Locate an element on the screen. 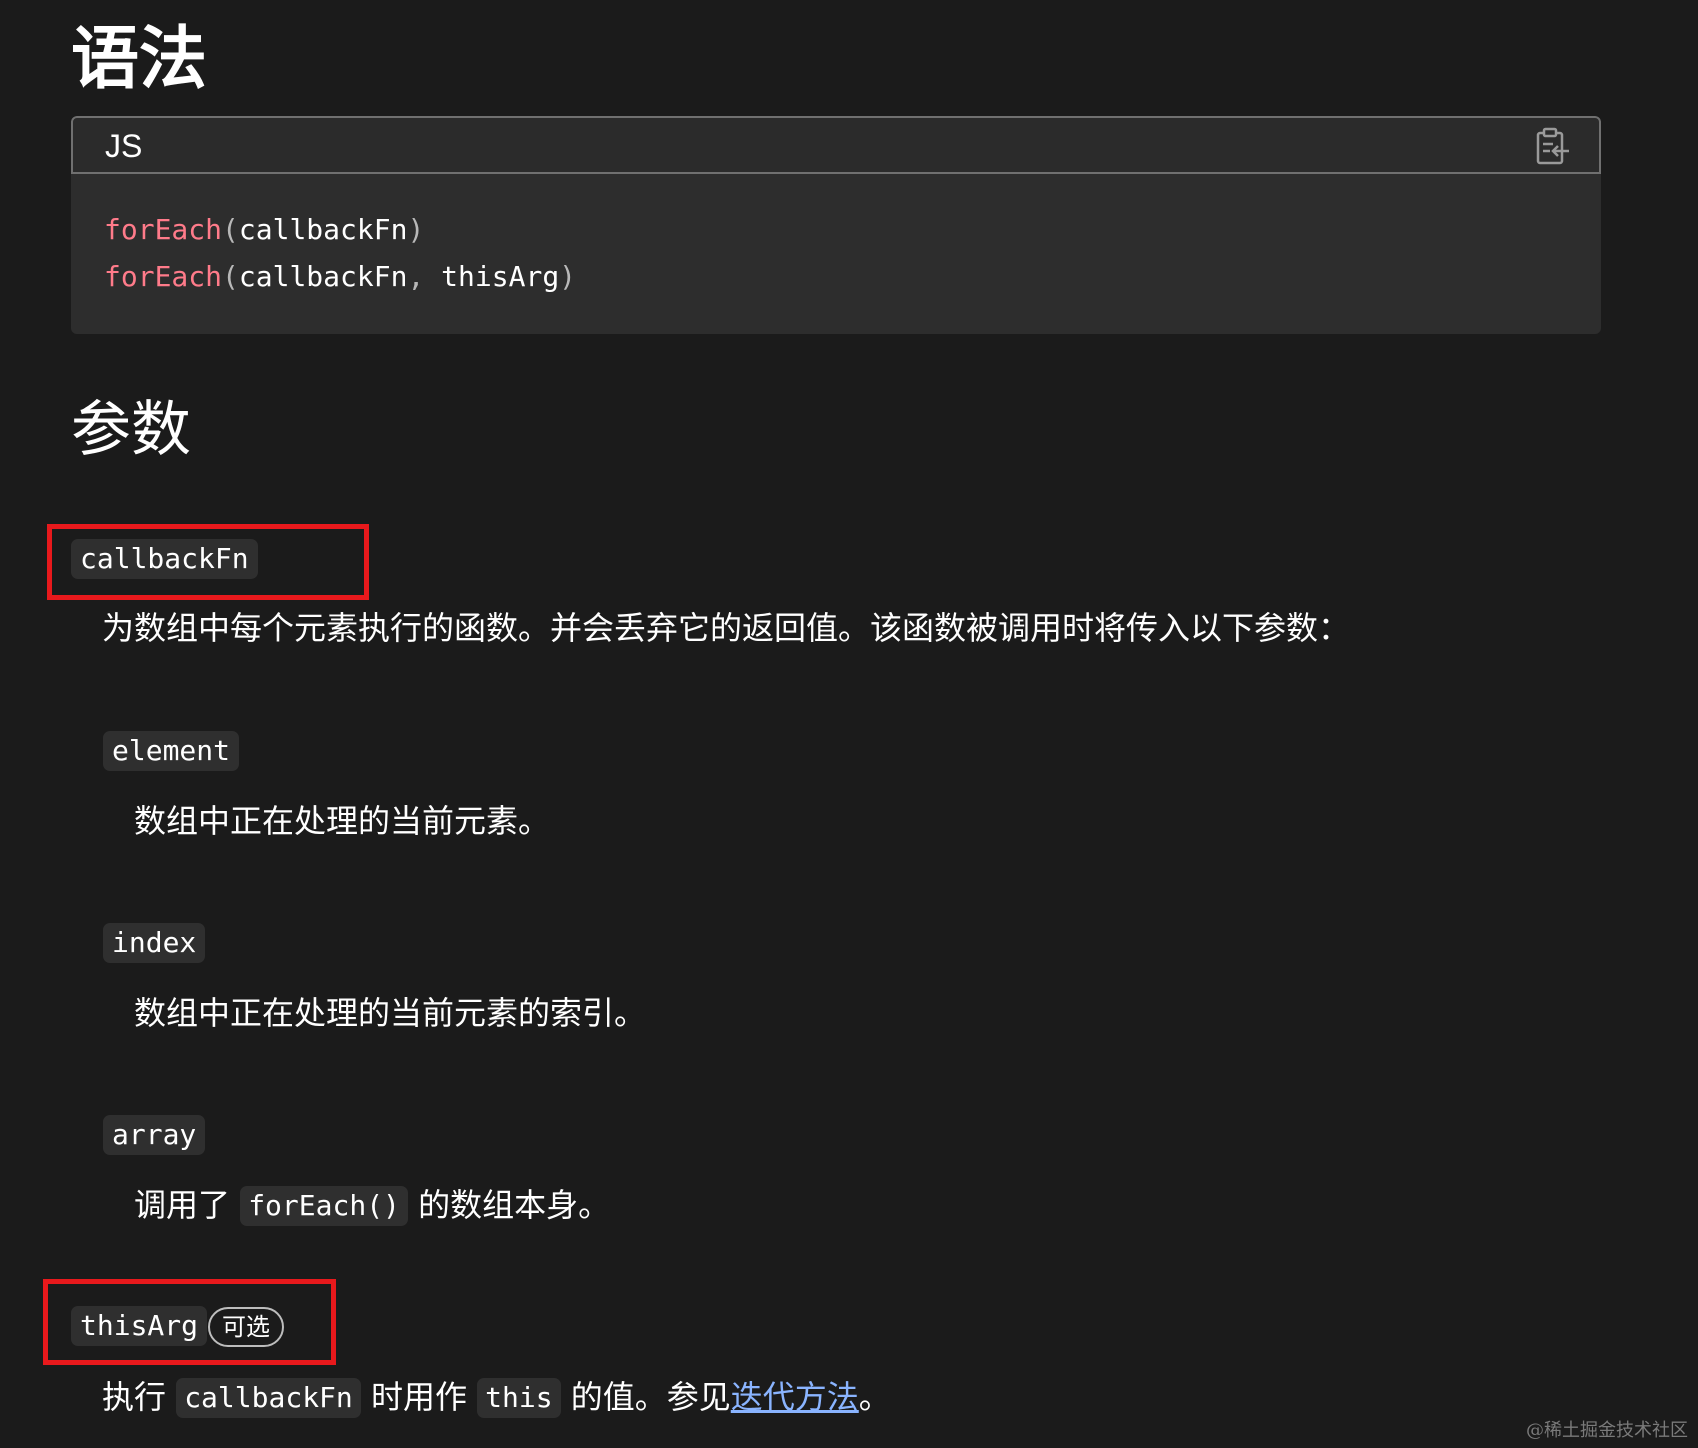  param-description-element: 数组中正在处理的当前元素。 is located at coordinates (342, 821).